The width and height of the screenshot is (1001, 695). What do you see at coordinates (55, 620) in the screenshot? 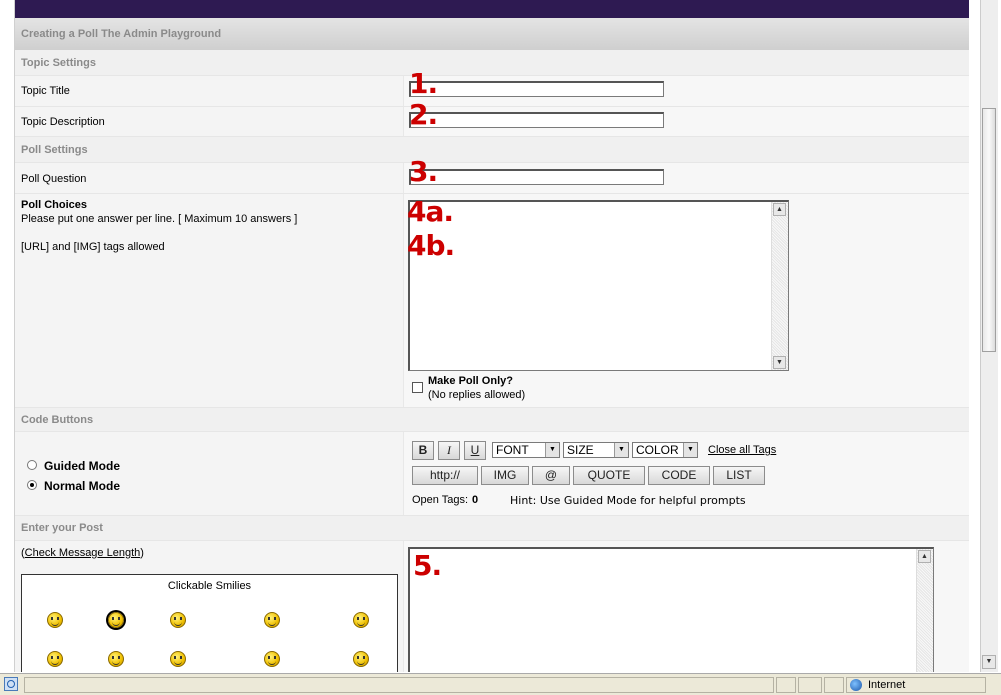
I see `smiley-confused-icon` at bounding box center [55, 620].